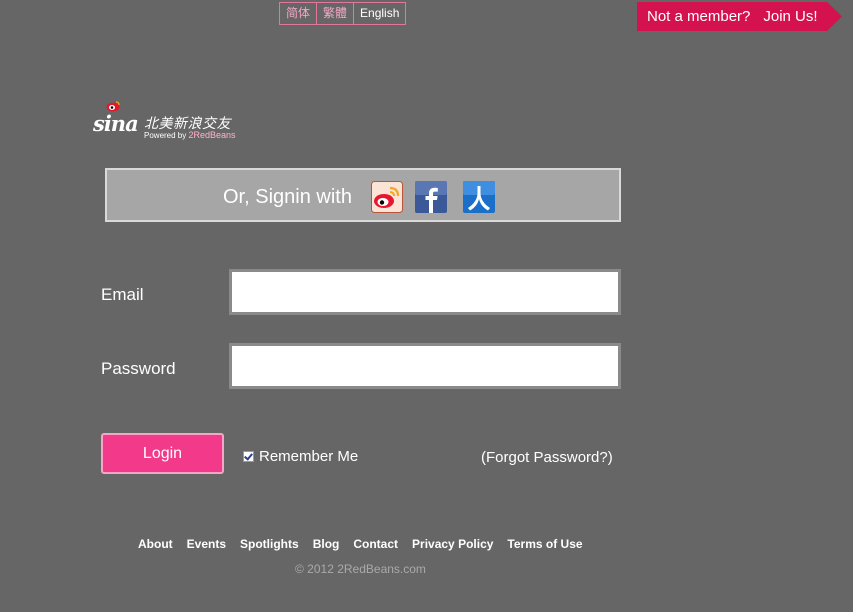  I want to click on password-input, so click(425, 366).